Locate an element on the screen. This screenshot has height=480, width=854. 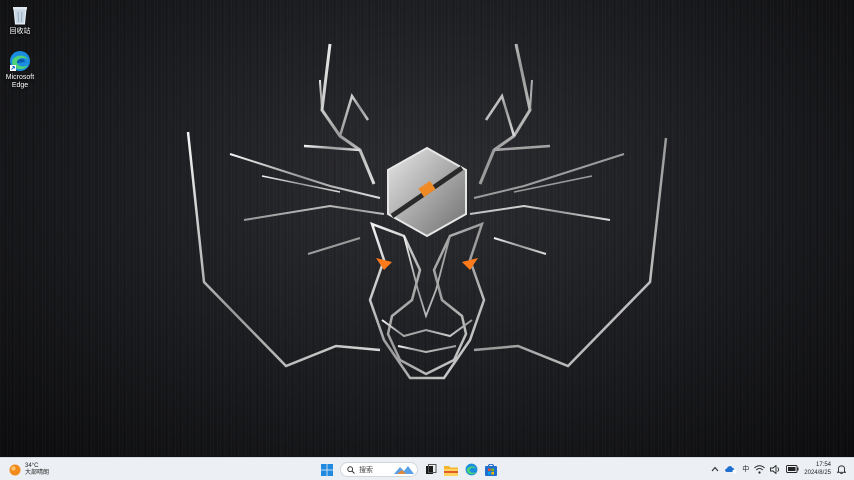
onedrive-button is located at coordinates (730, 469).